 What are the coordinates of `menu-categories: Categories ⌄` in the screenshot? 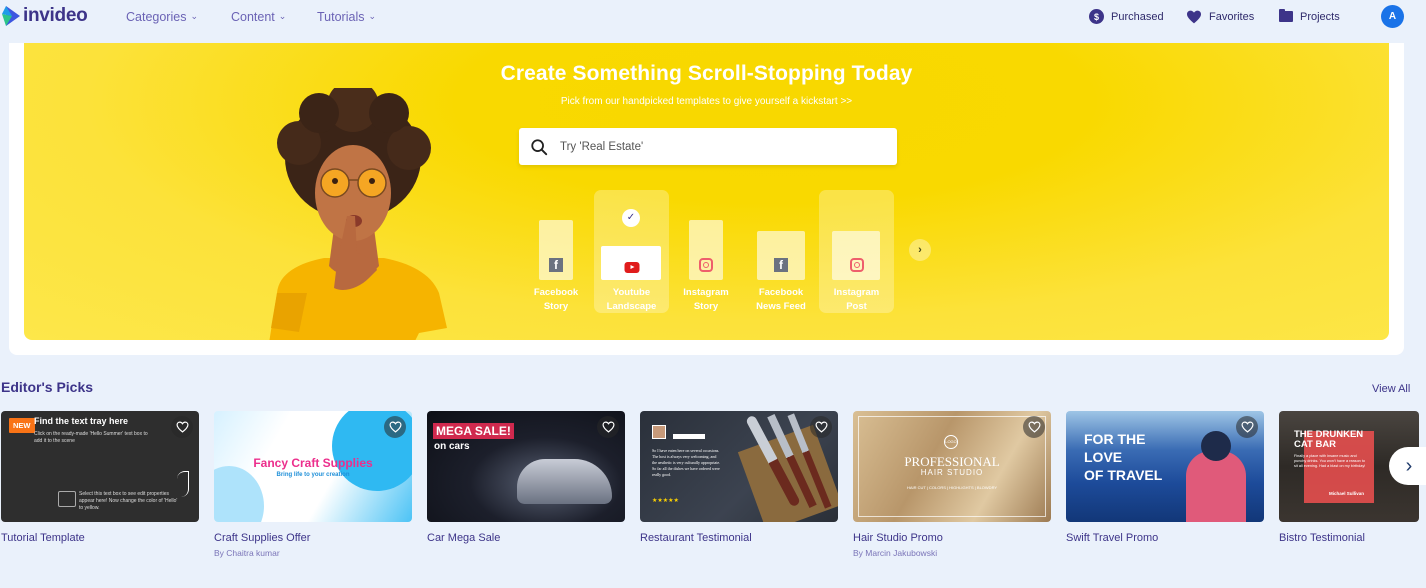 It's located at (178, 17).